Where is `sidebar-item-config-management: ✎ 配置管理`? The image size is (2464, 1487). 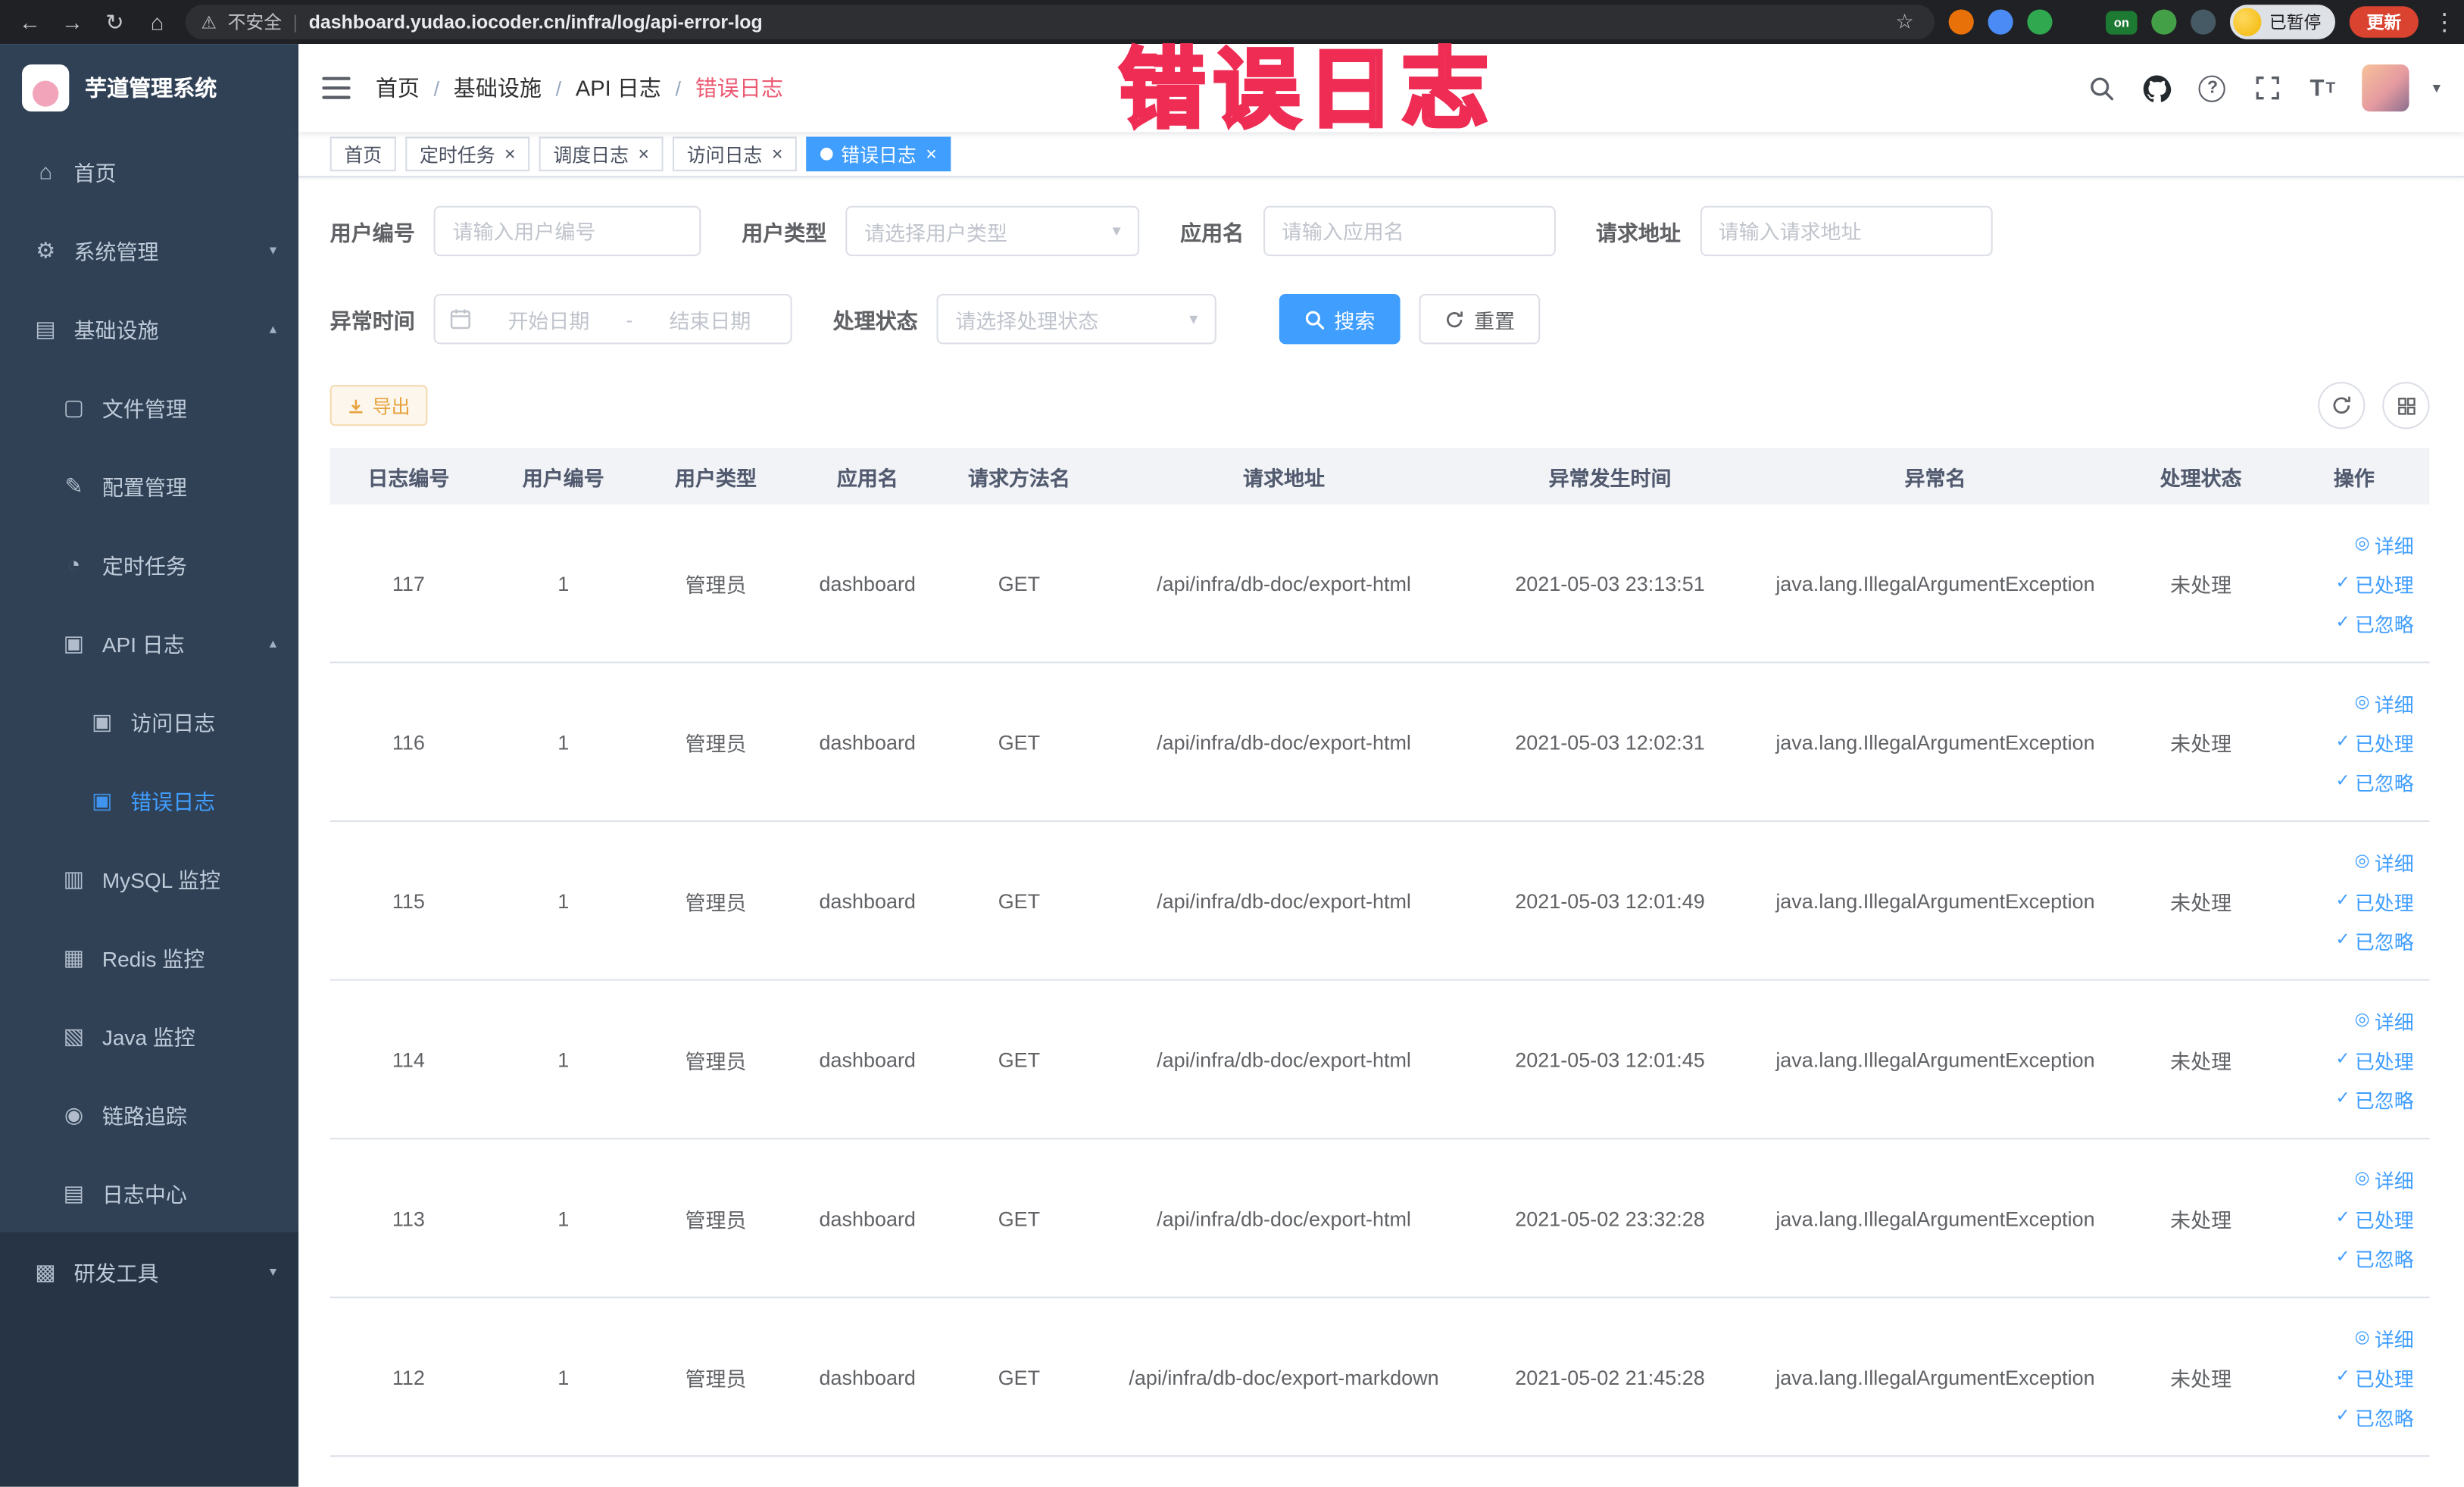
sidebar-item-config-management: ✎ 配置管理 is located at coordinates (149, 485).